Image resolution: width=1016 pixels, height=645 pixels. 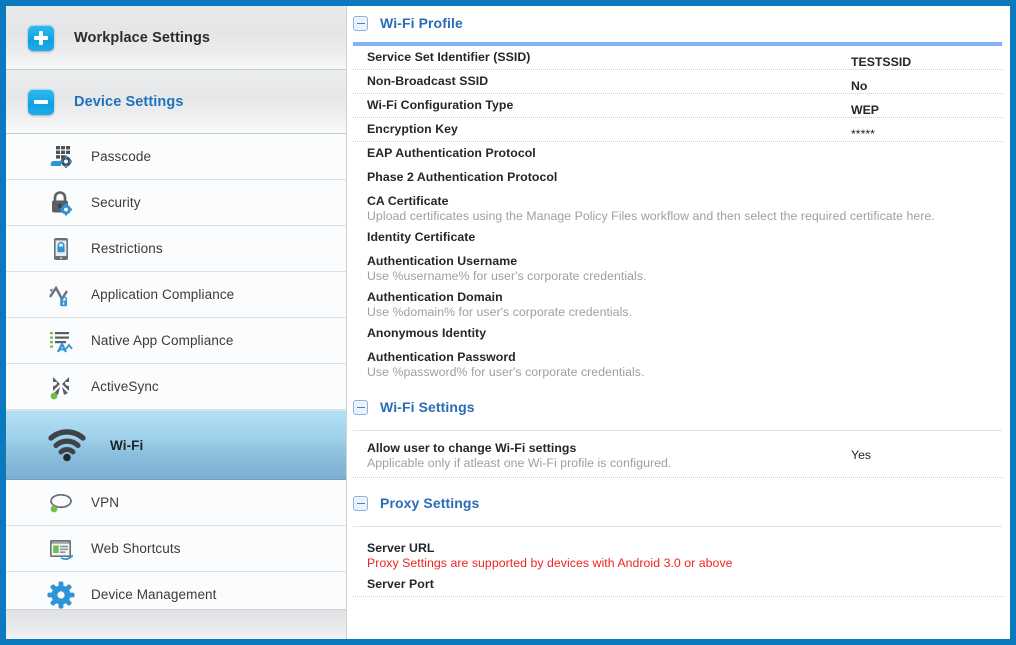 I want to click on sidebar-item-activesync: ActiveSync, so click(x=176, y=387).